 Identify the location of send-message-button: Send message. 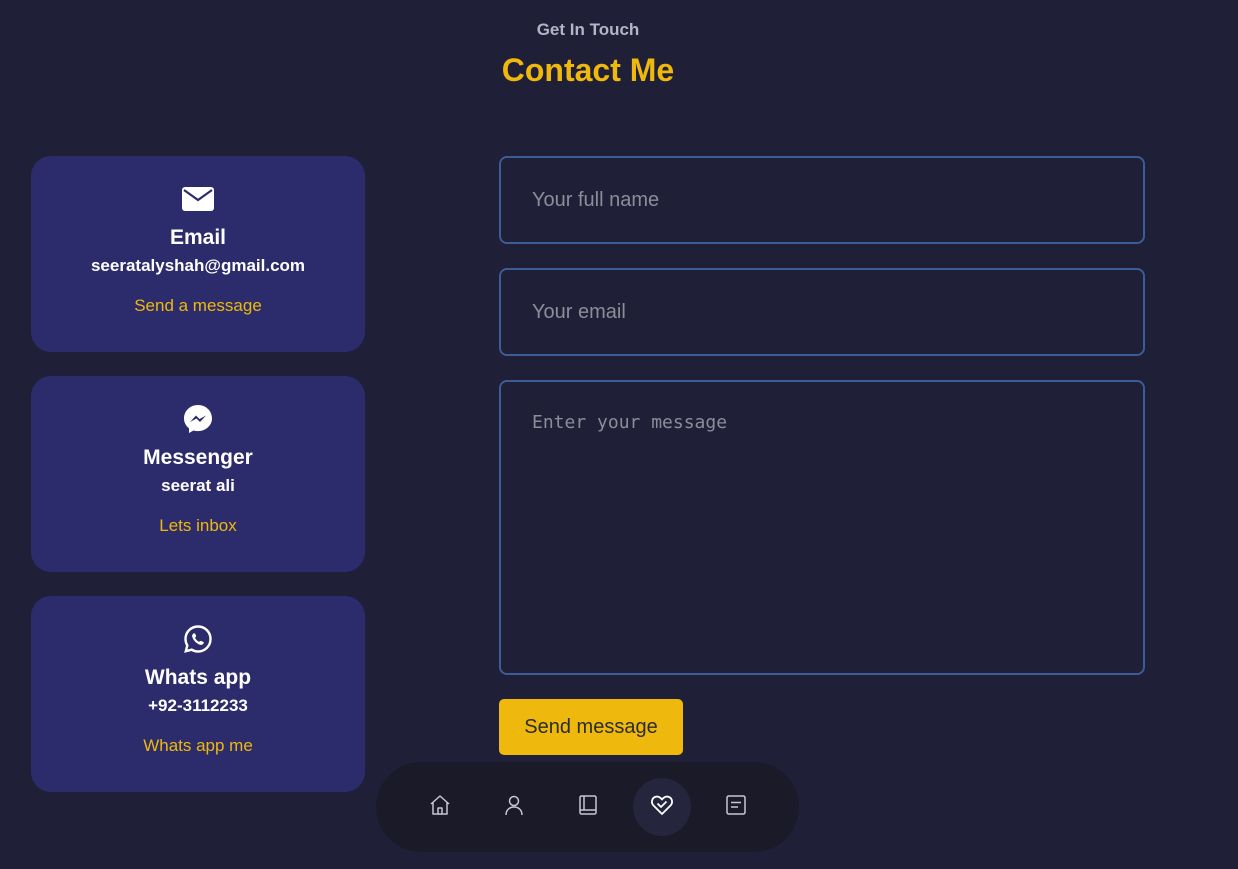
(591, 727).